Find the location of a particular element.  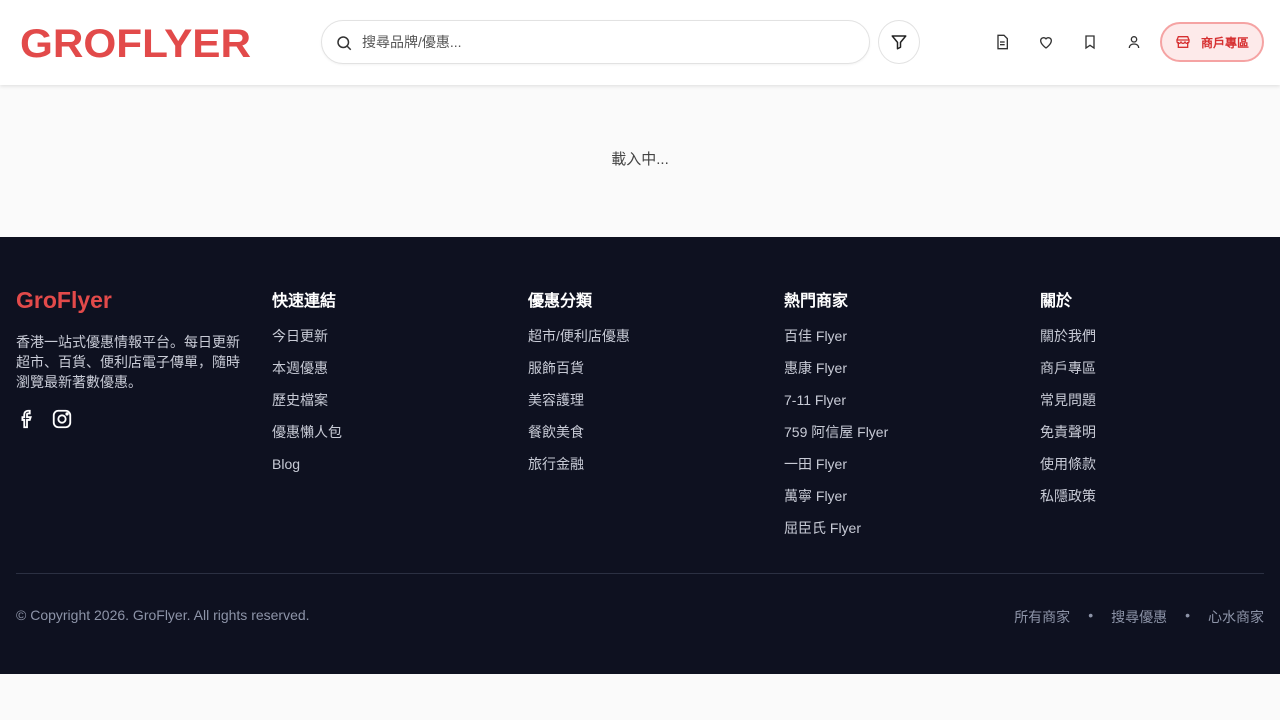

footer-divider is located at coordinates (640, 573).